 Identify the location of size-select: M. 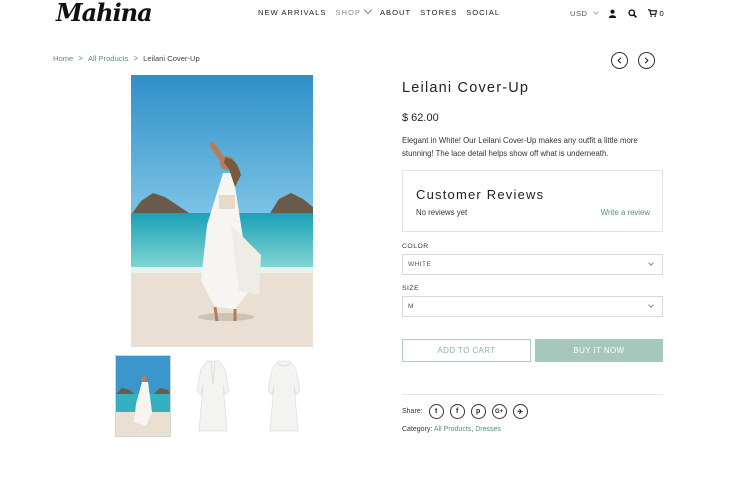
(532, 306).